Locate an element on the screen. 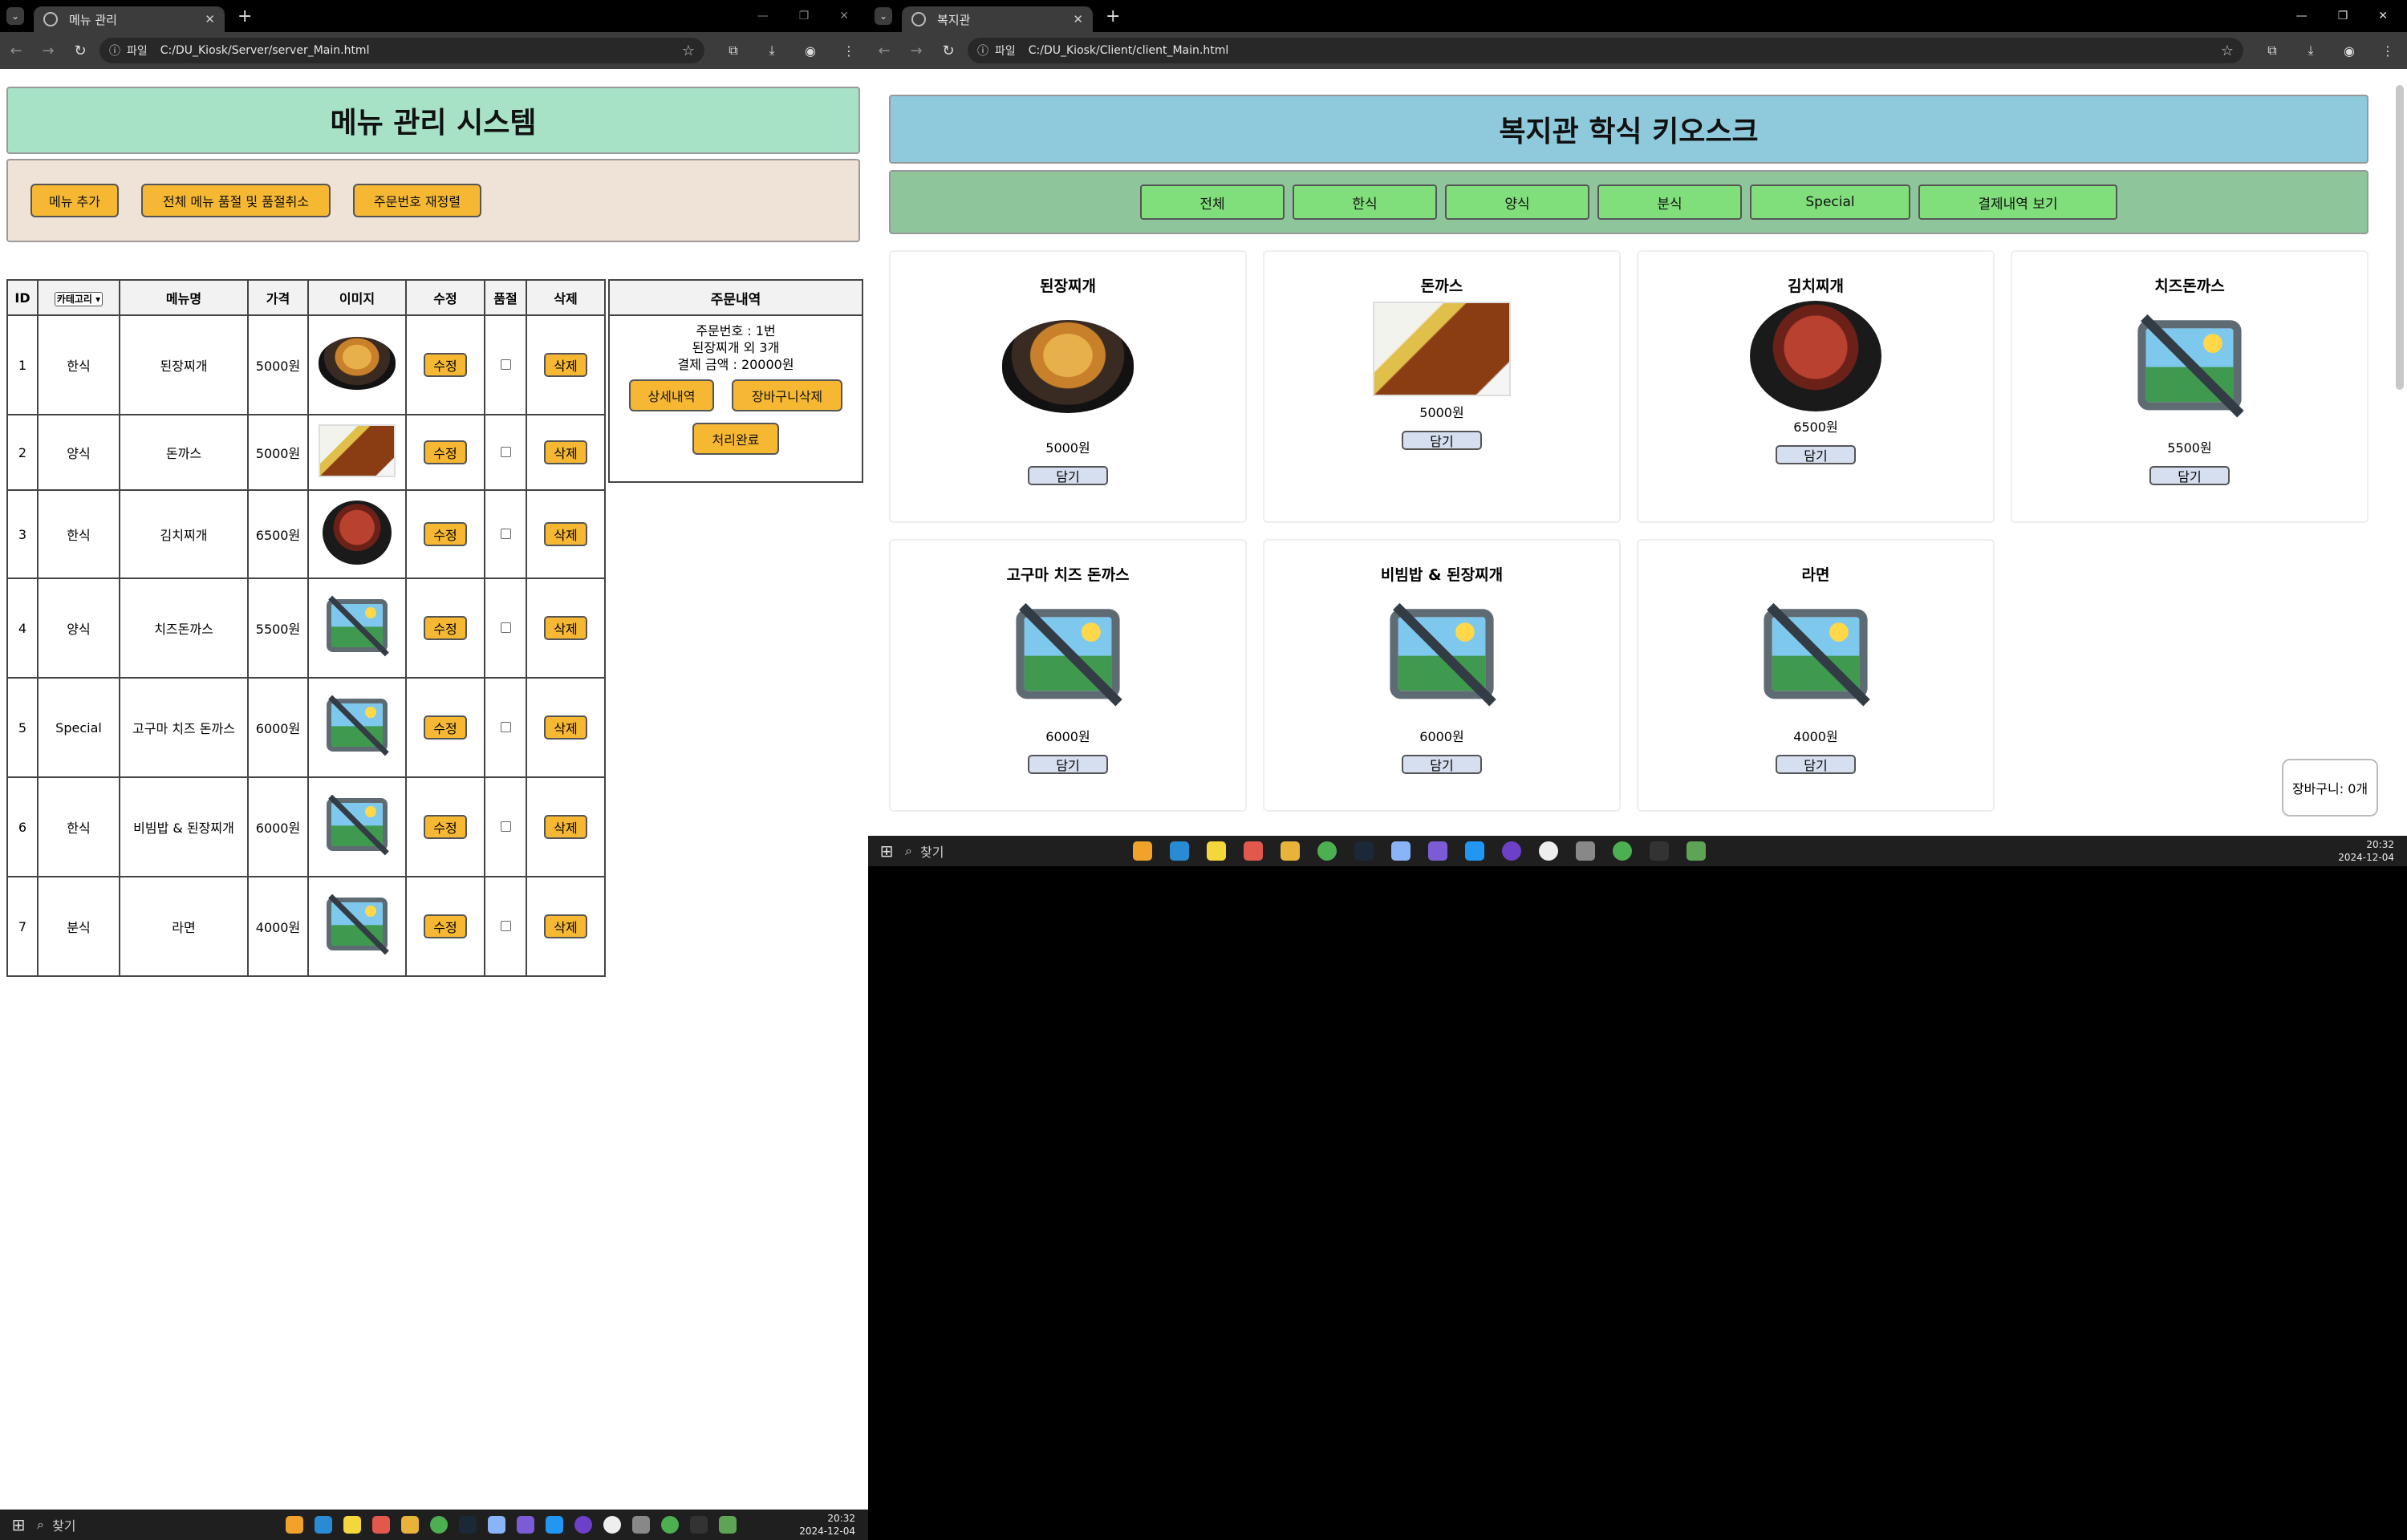  category-select: 카테고리 ▾ is located at coordinates (79, 298).